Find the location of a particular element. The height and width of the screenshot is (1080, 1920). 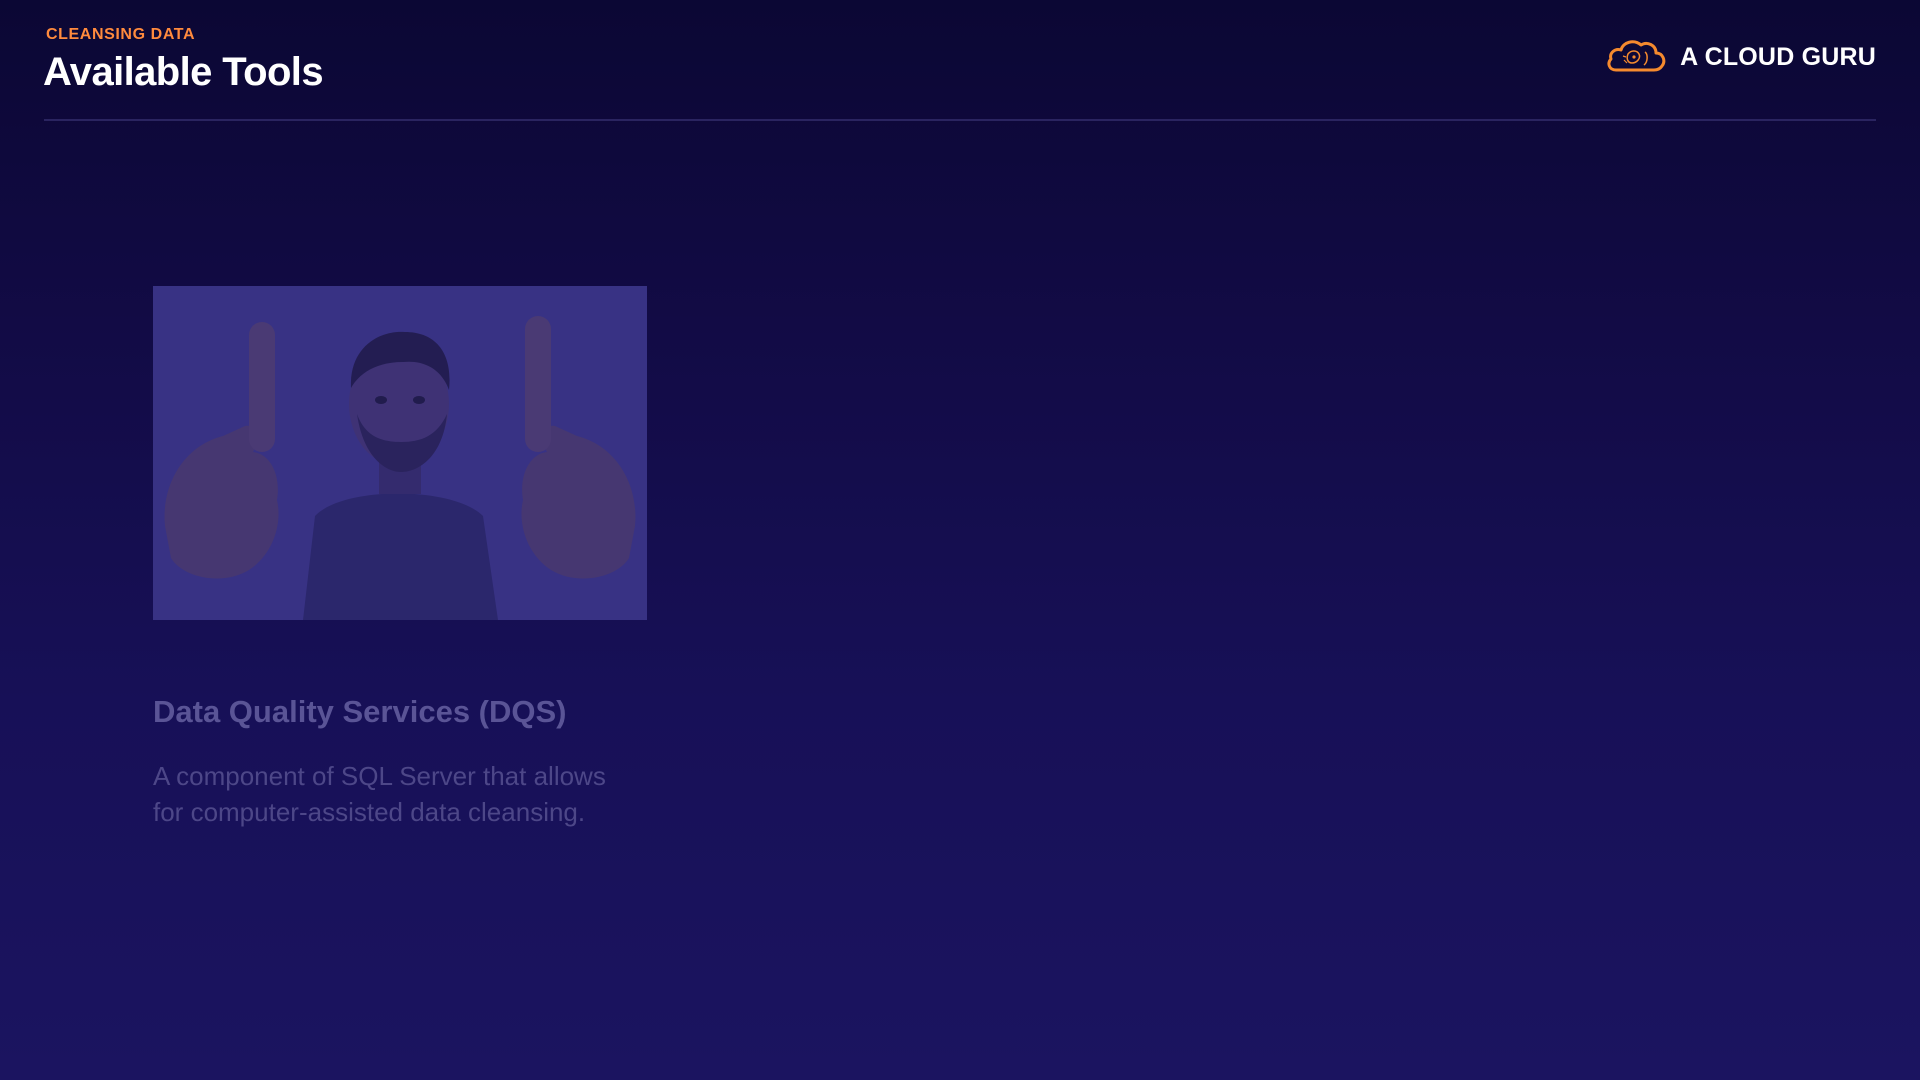

cloud-logo-icon is located at coordinates (1636, 57).